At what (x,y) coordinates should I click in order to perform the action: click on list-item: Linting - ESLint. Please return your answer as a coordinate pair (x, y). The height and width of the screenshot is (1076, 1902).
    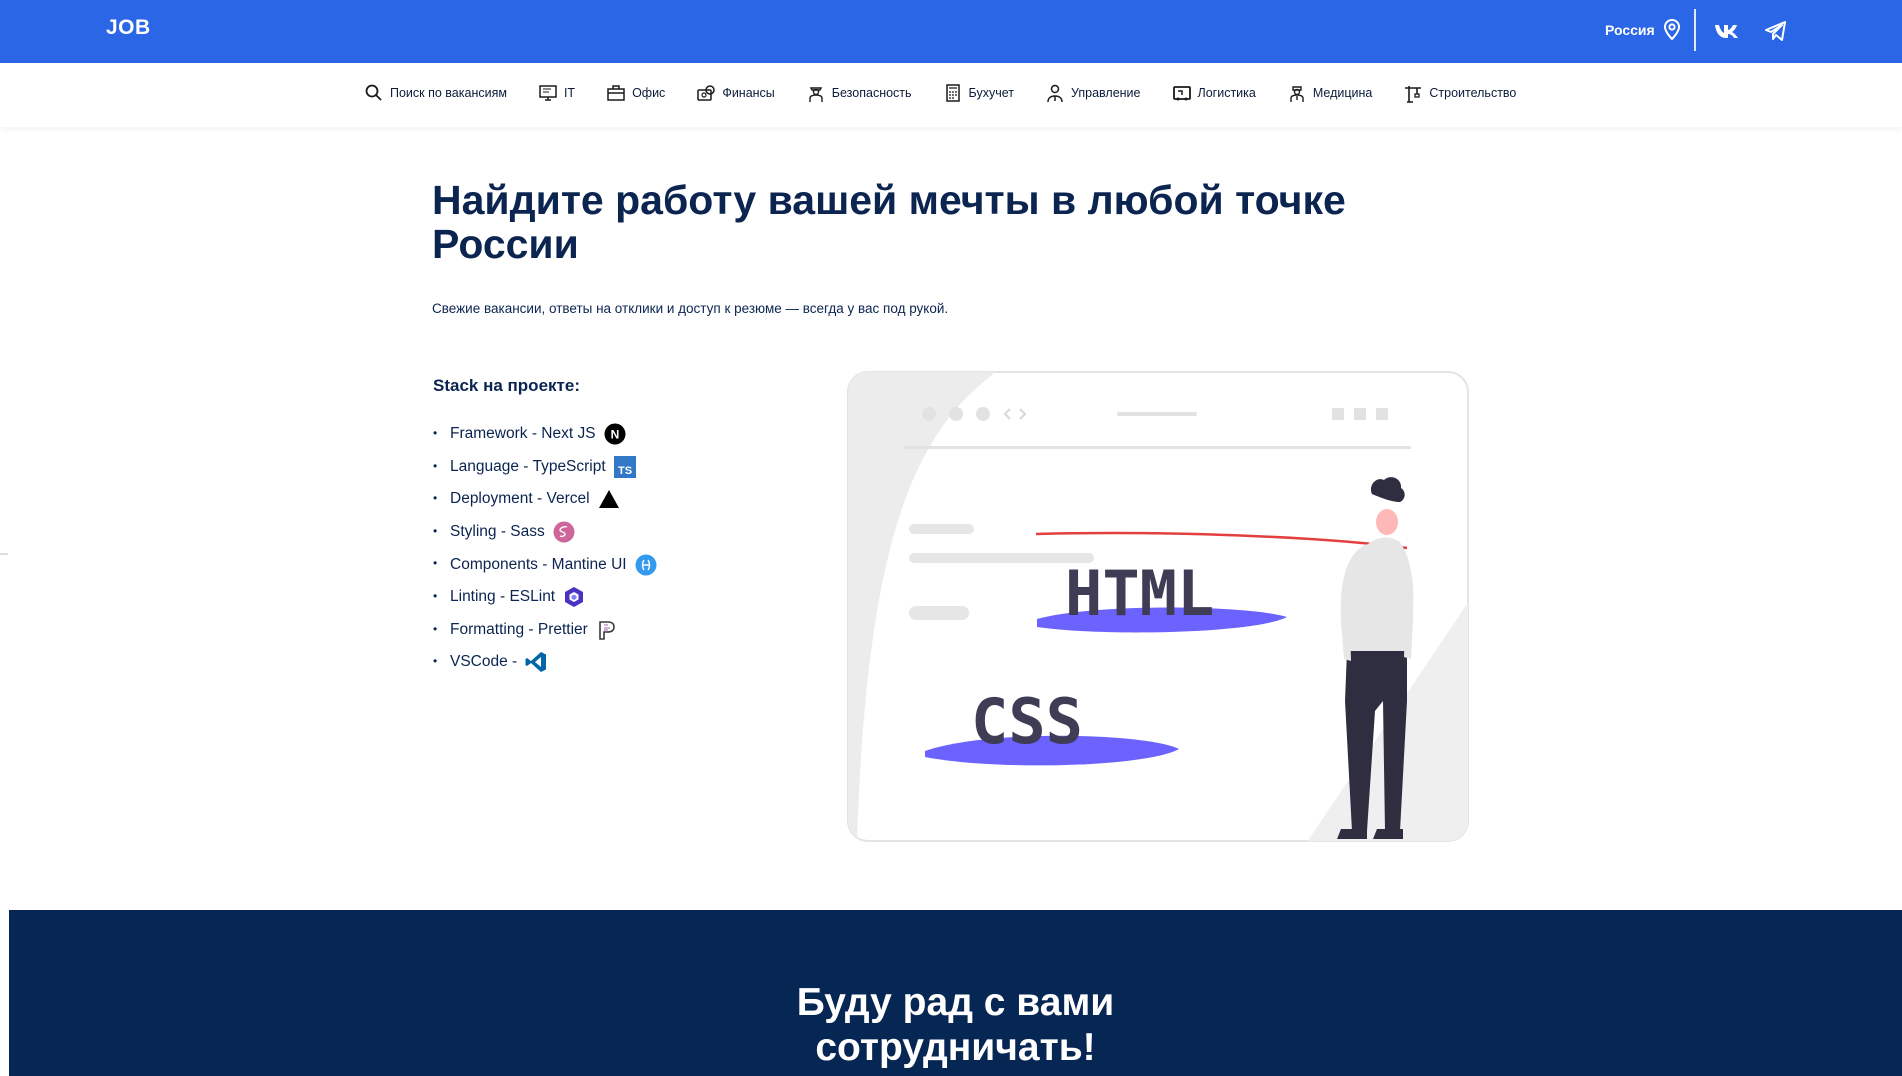
    Looking at the image, I should click on (545, 597).